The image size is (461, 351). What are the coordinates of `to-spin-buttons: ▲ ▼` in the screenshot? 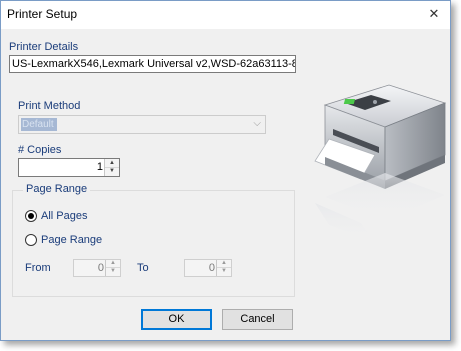 It's located at (223, 268).